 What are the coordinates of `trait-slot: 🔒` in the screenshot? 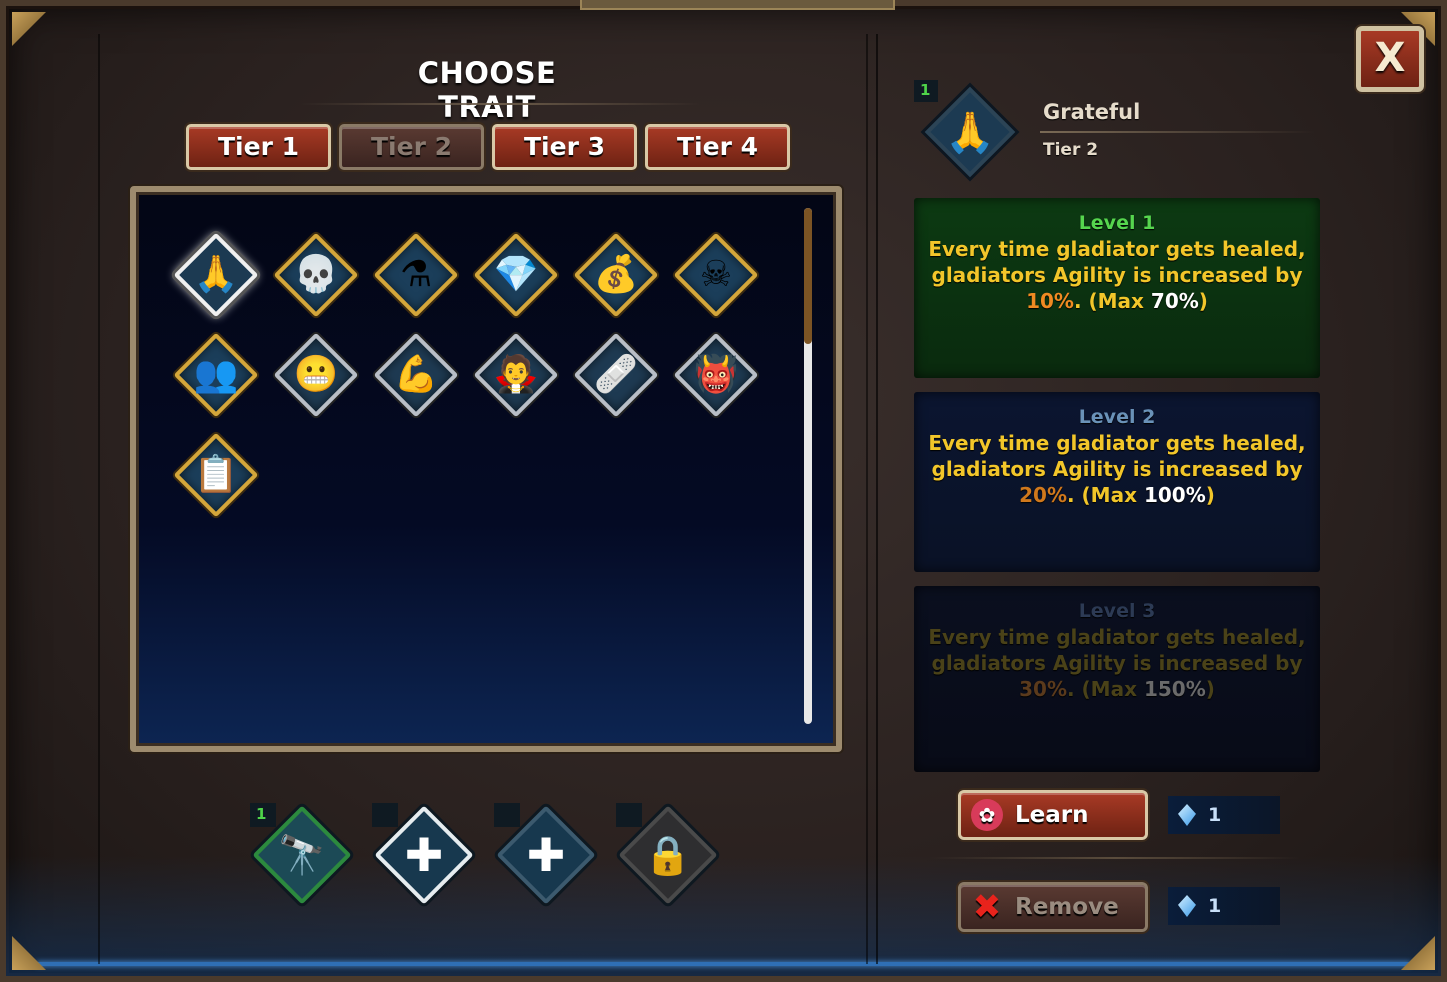 It's located at (668, 855).